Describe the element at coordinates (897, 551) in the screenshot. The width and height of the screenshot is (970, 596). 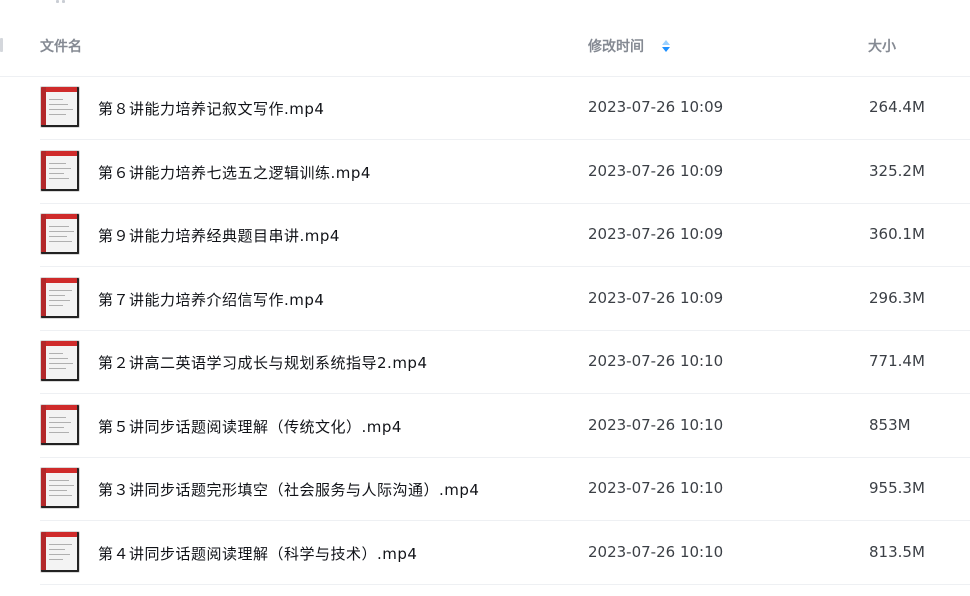
I see `file-size: 813.5M` at that location.